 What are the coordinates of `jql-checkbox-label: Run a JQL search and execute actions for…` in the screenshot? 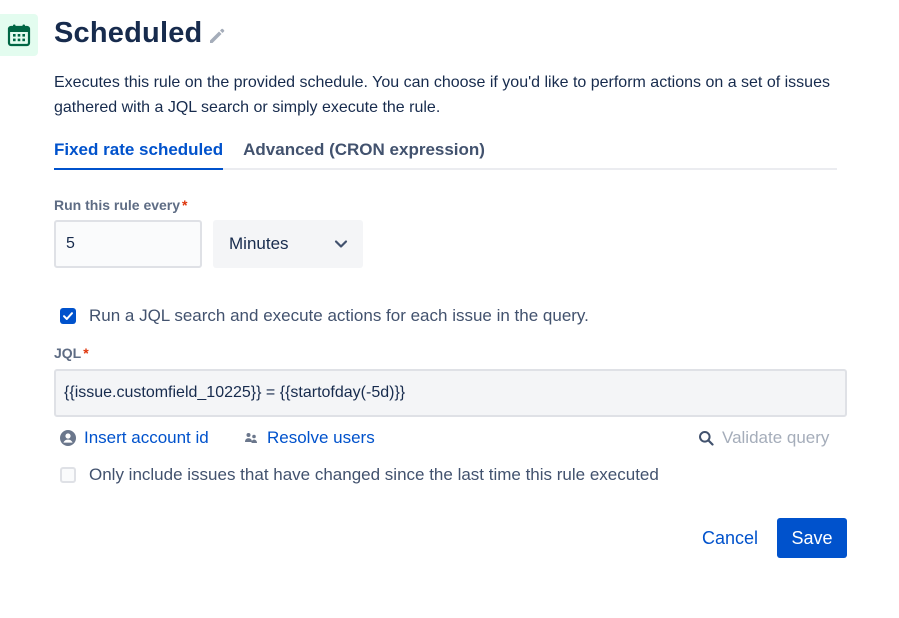 It's located at (339, 316).